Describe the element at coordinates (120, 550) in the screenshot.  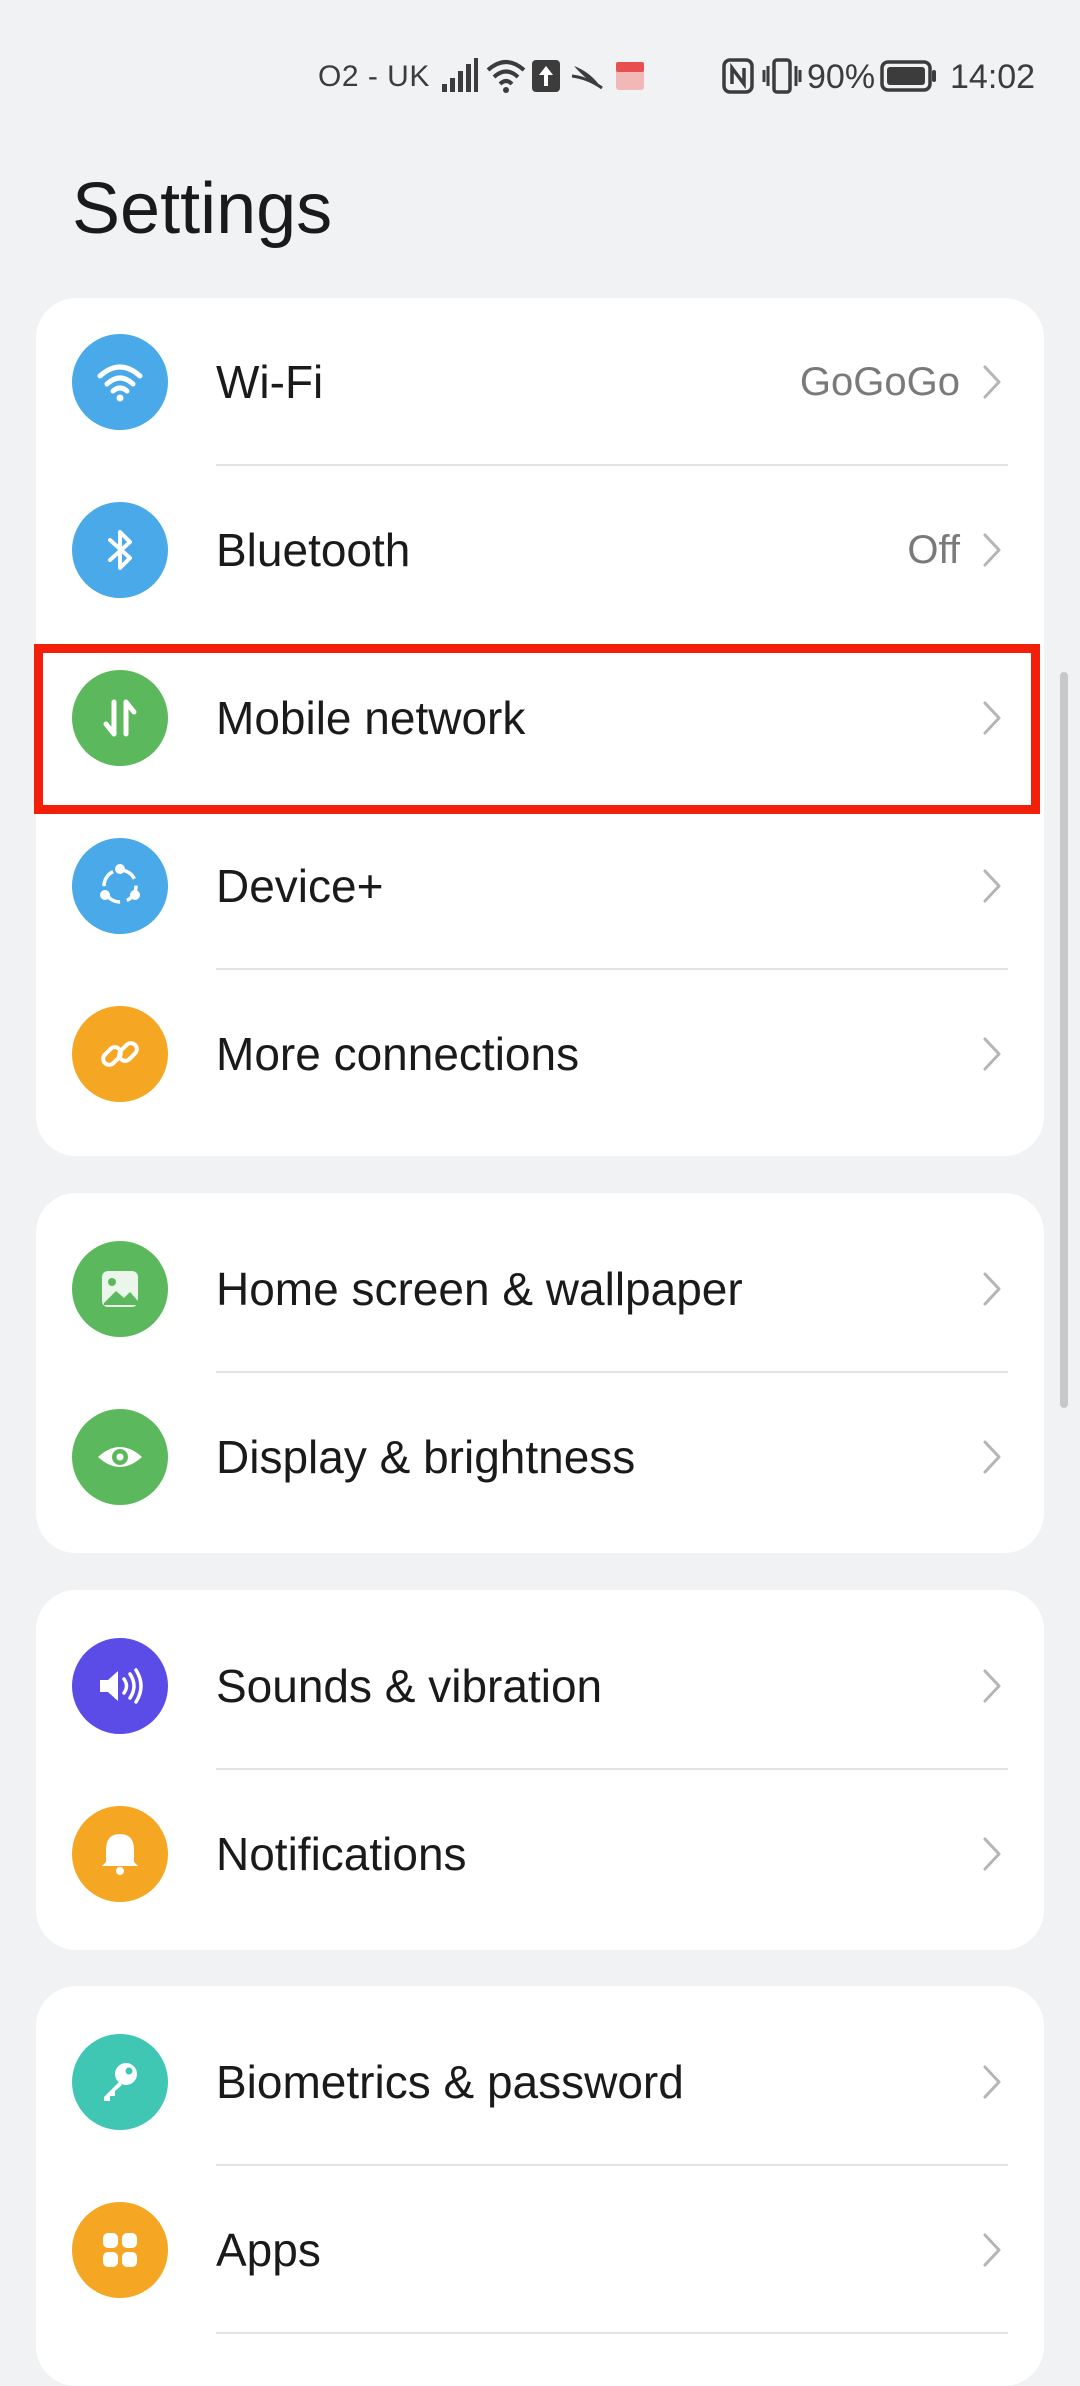
I see `bluetooth-icon` at that location.